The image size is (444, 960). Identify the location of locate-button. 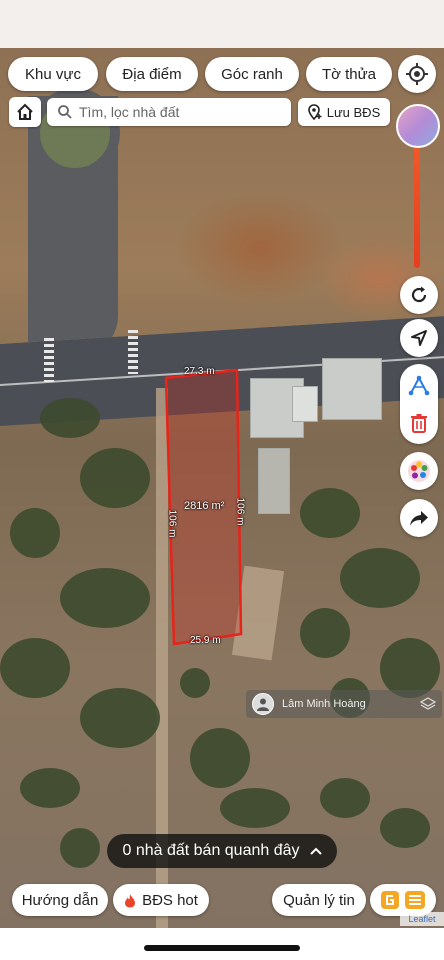
(417, 74).